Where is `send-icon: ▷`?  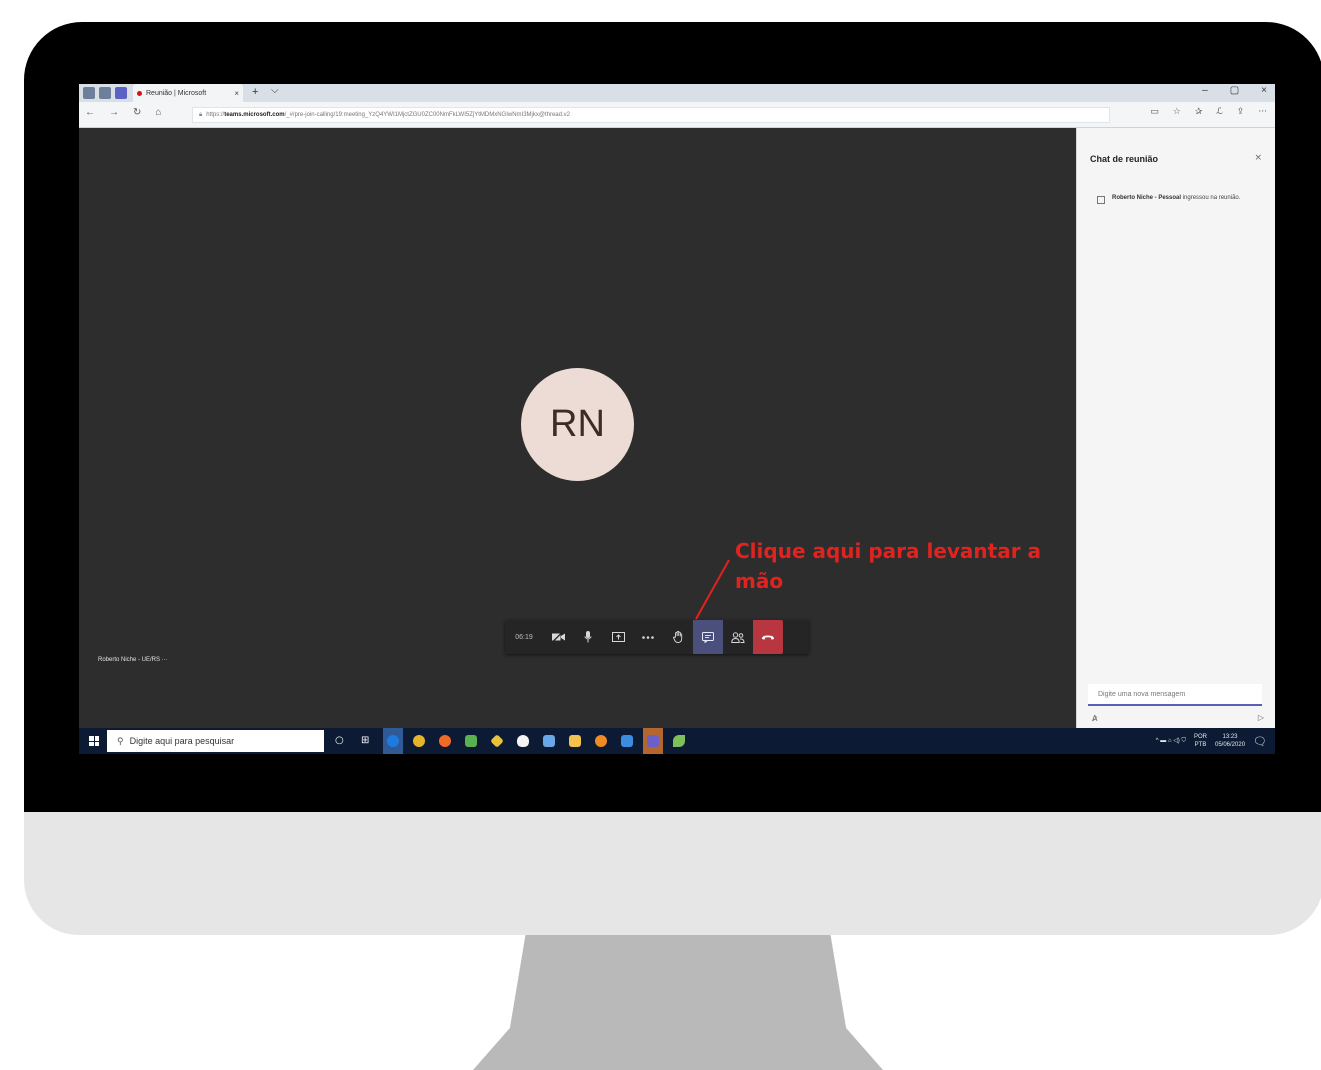
send-icon: ▷ is located at coordinates (1261, 717).